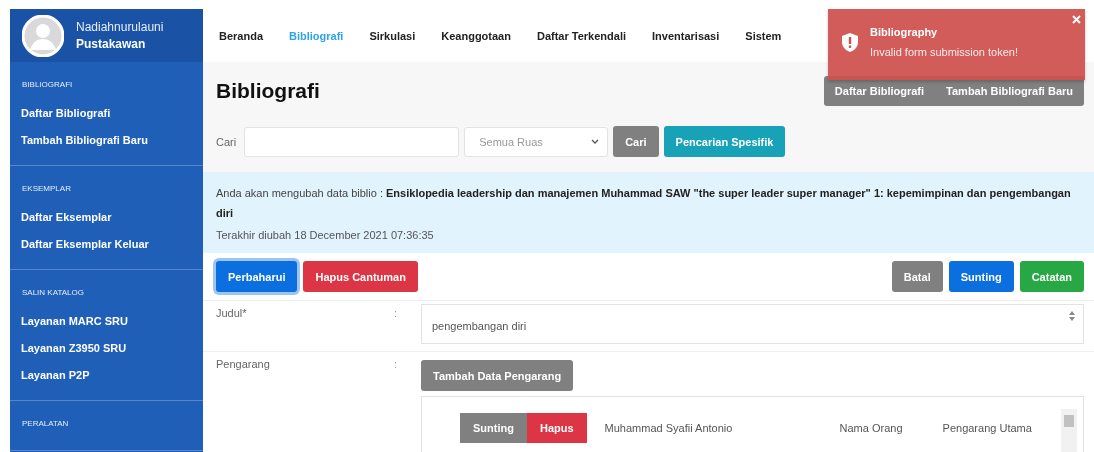 The width and height of the screenshot is (1094, 452). Describe the element at coordinates (257, 276) in the screenshot. I see `action-button: Perbaharui` at that location.